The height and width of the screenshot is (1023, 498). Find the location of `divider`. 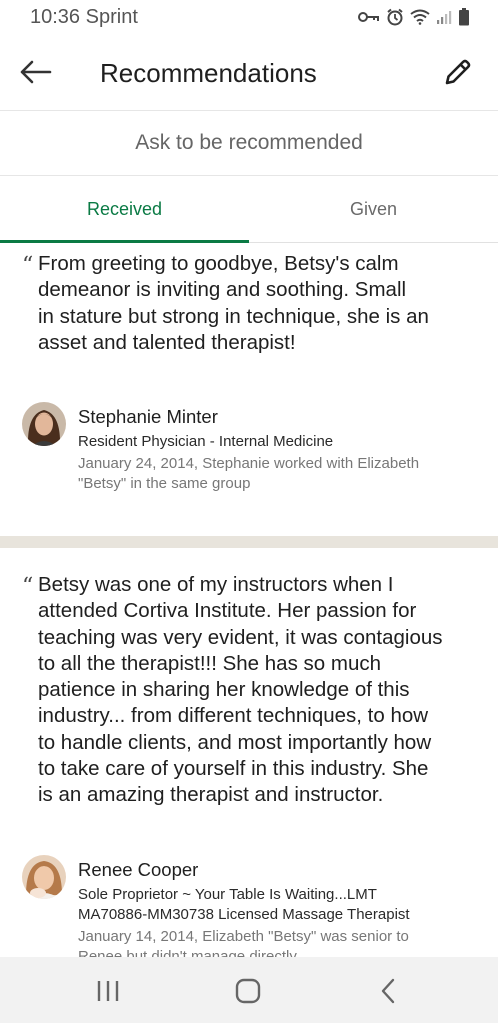

divider is located at coordinates (249, 542).